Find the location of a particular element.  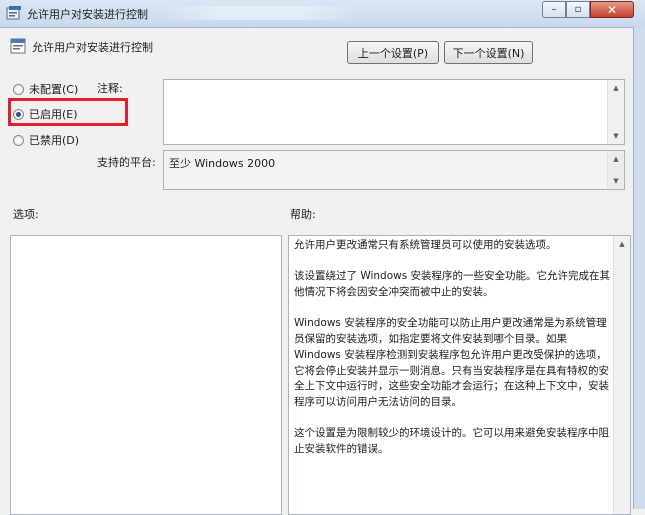

platform-field: 至少 Windows 2000 ▲ ▼ is located at coordinates (394, 170).